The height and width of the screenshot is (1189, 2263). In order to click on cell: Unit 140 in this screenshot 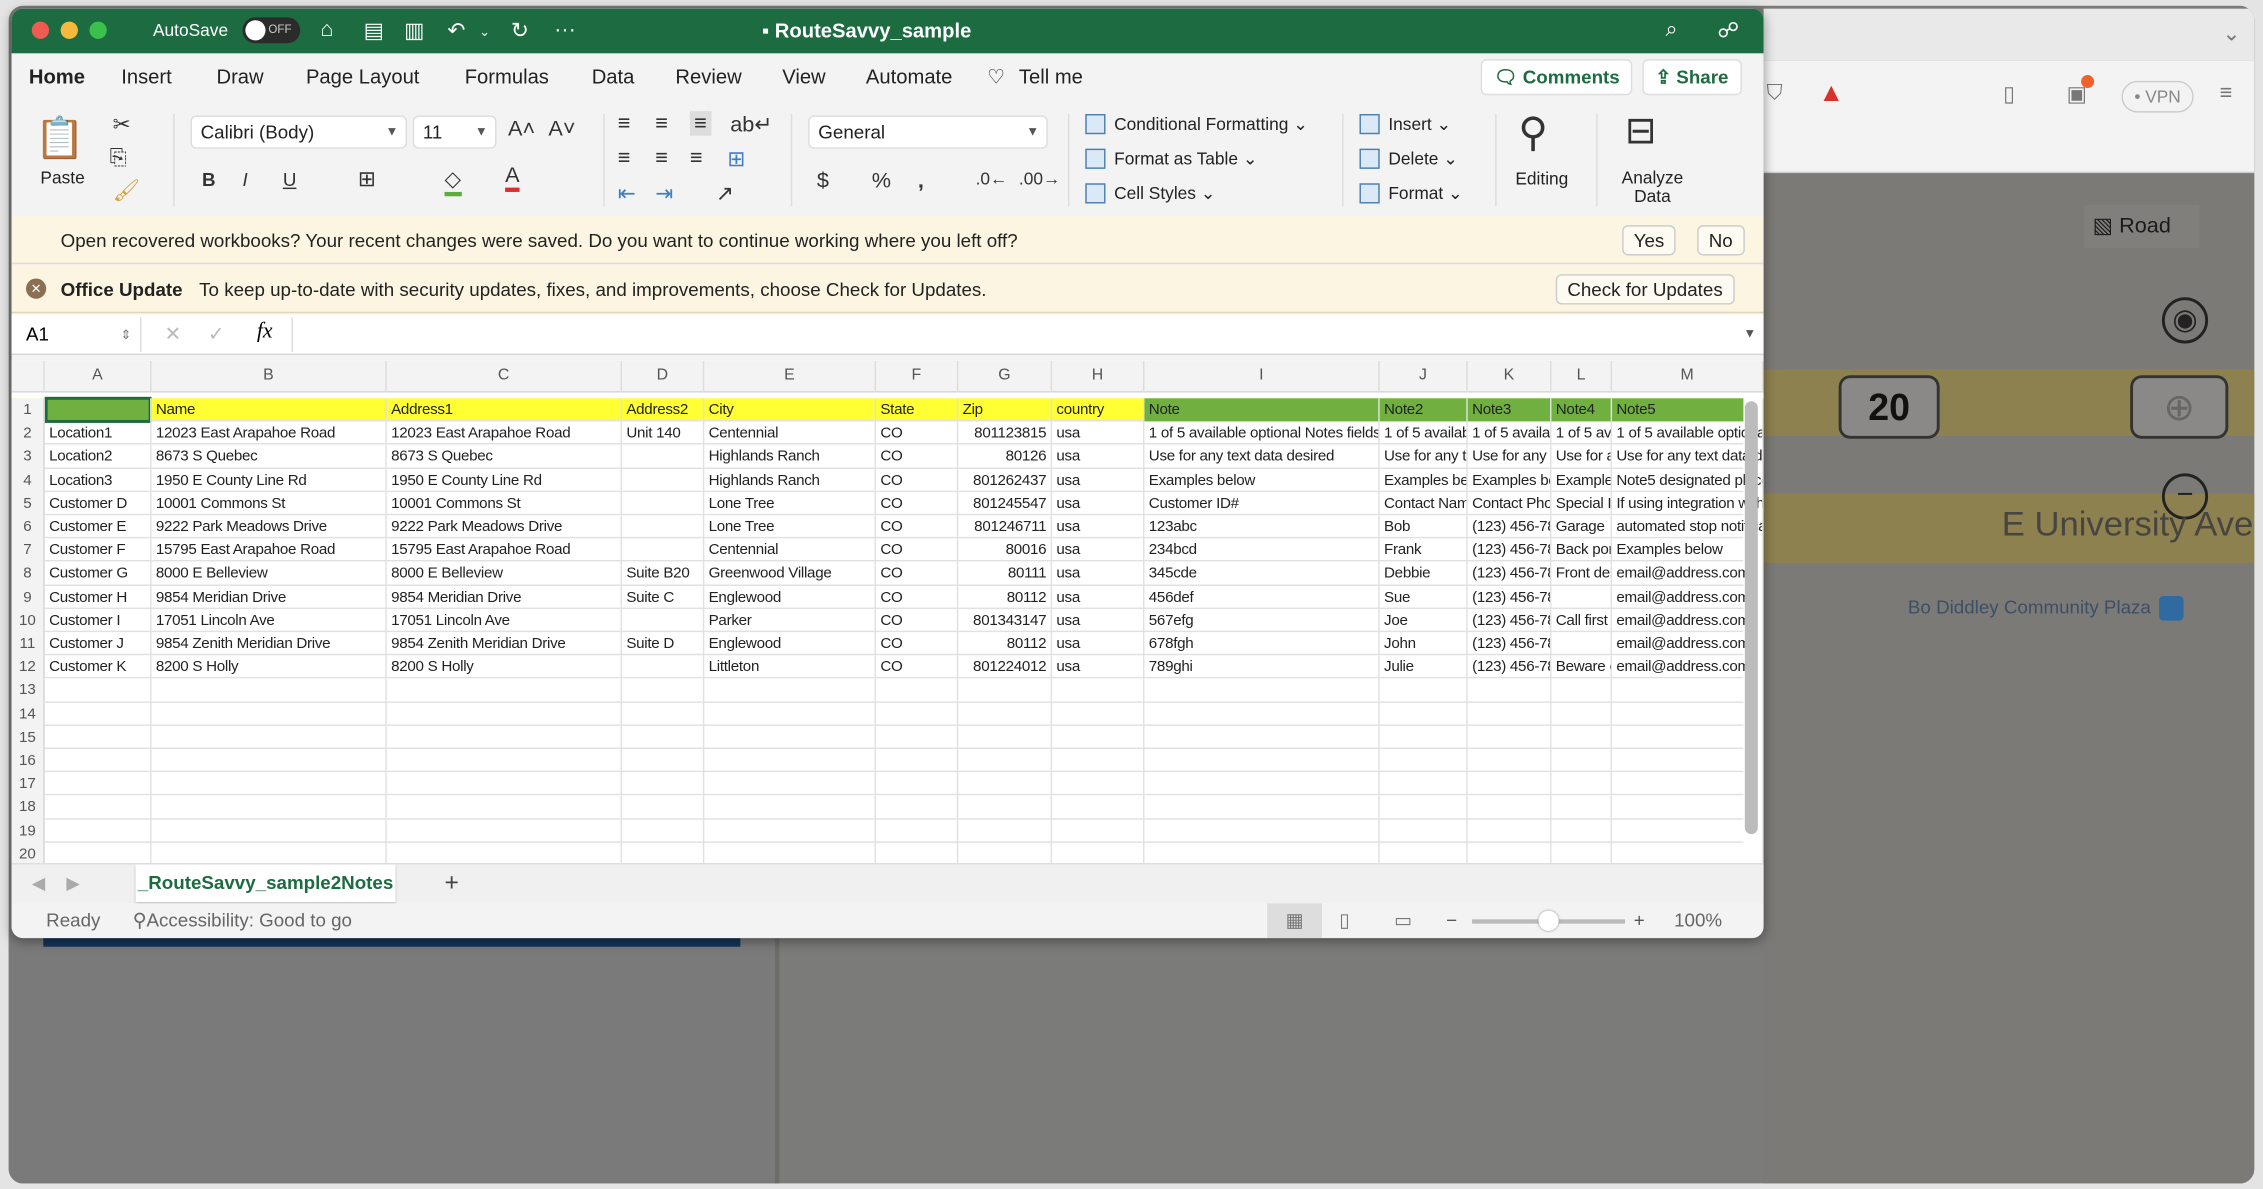, I will do `click(663, 433)`.